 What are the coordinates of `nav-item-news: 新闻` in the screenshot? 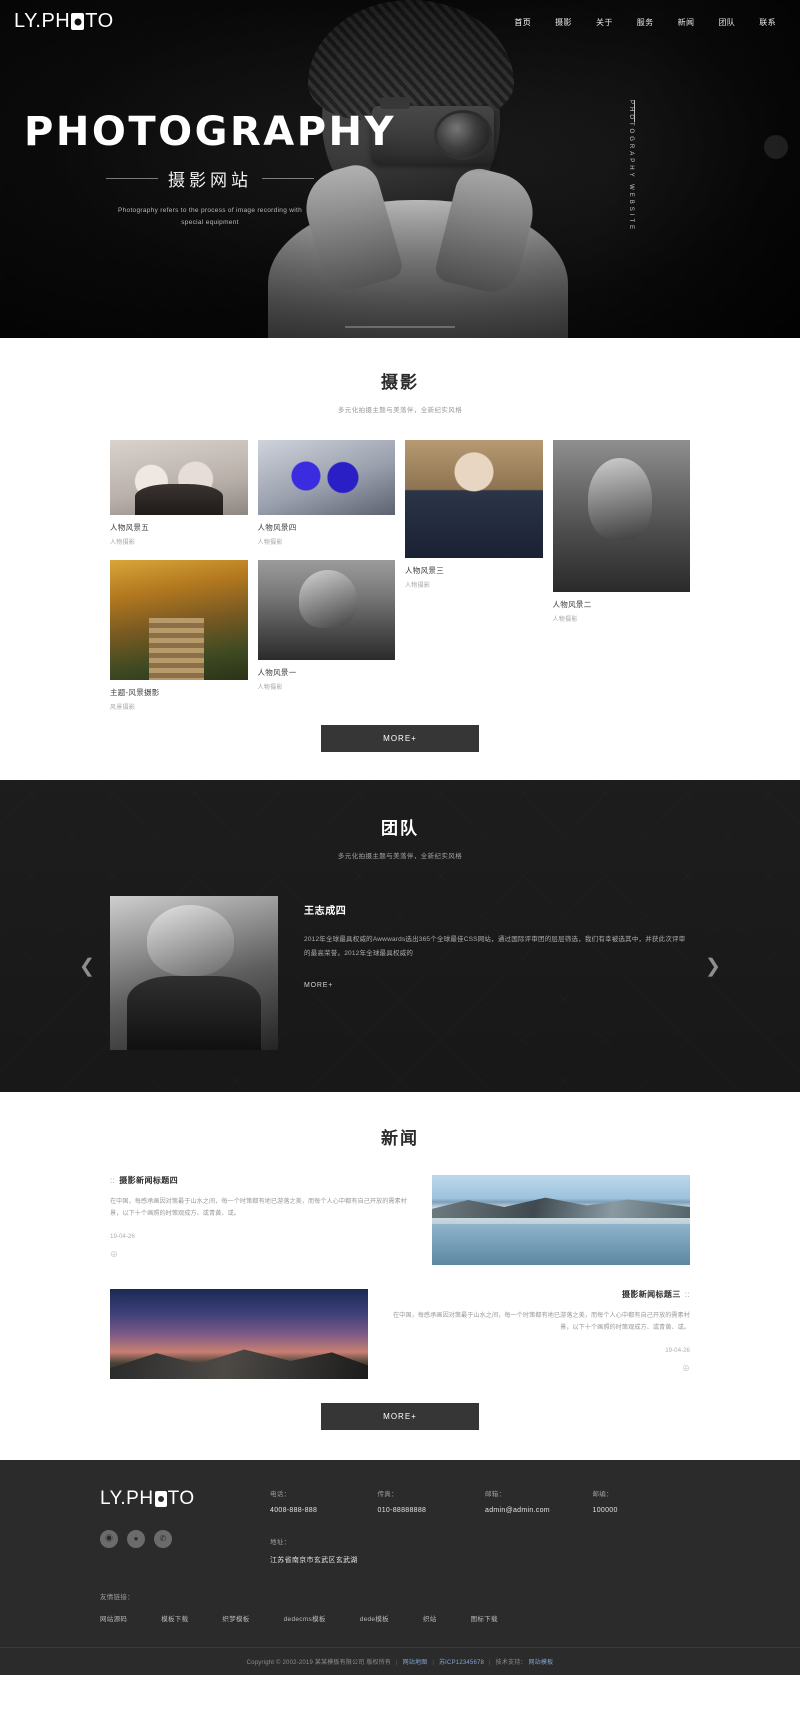 It's located at (686, 22).